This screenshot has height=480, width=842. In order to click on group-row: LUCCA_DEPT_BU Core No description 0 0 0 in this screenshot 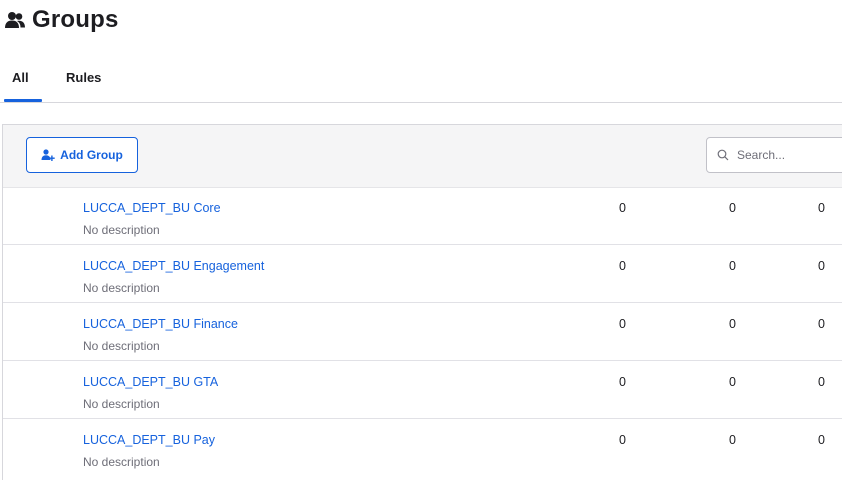, I will do `click(422, 216)`.